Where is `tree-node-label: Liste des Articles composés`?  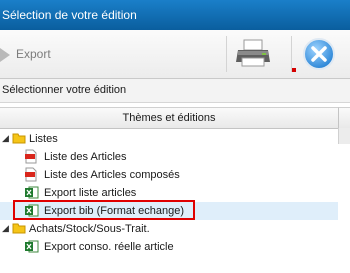 tree-node-label: Liste des Articles composés is located at coordinates (112, 175).